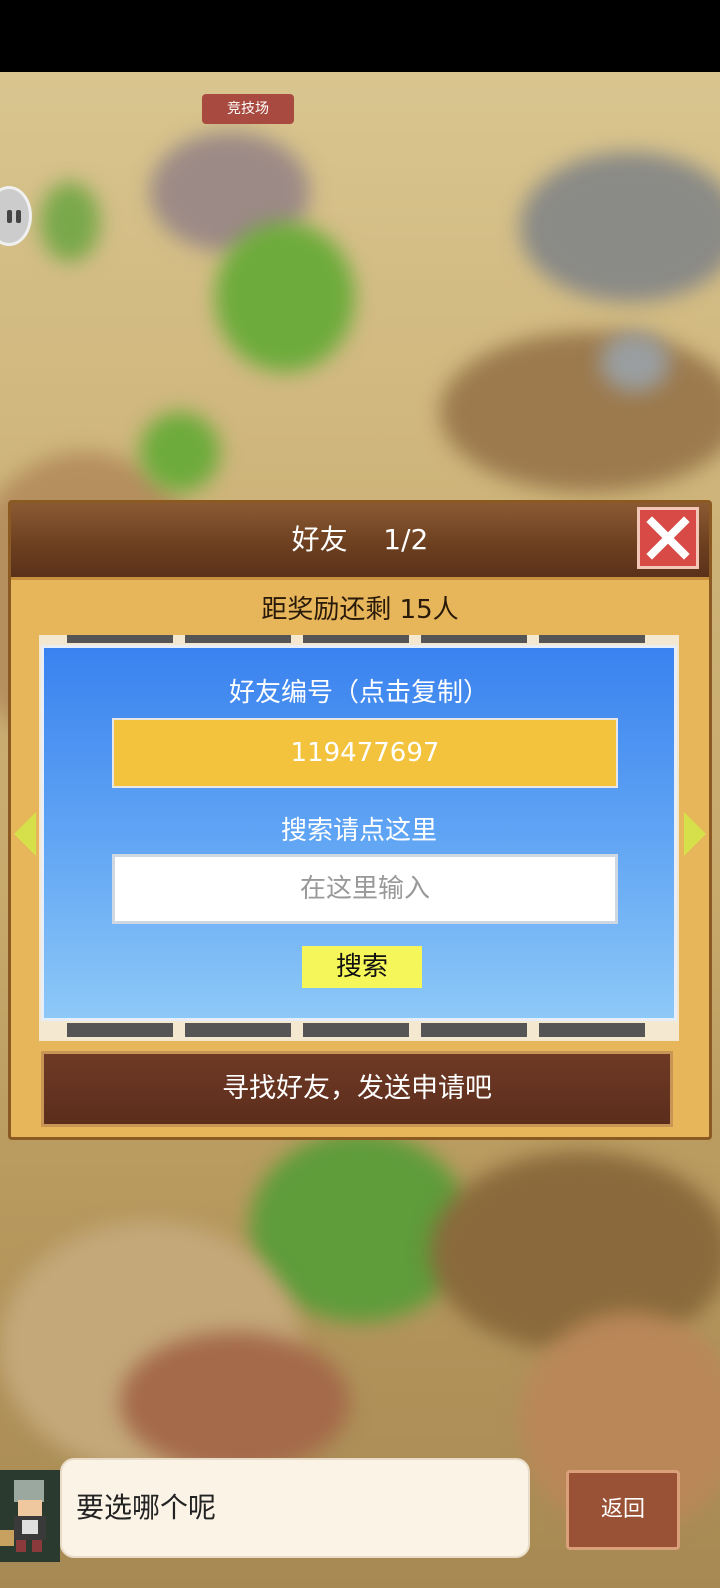  I want to click on friend-id-box: 119477697, so click(365, 753).